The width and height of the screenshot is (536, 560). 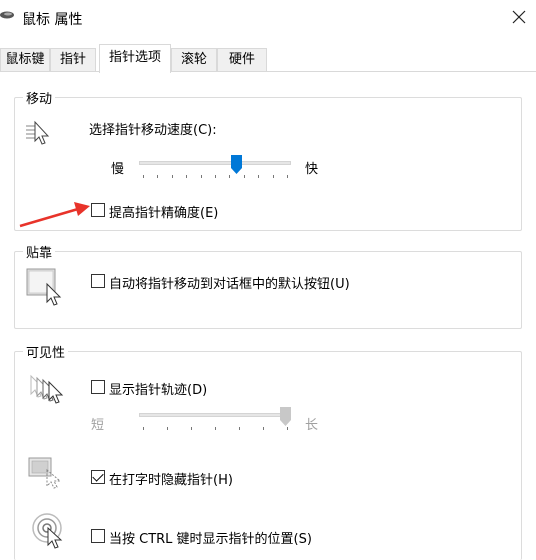 What do you see at coordinates (236, 164) in the screenshot?
I see `speed-slider-thumb` at bounding box center [236, 164].